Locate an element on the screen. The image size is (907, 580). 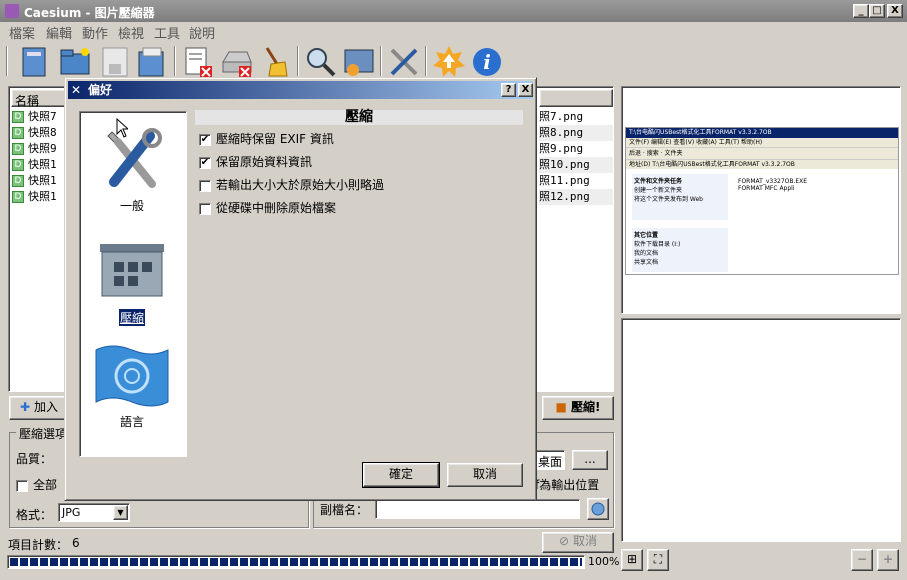
export-icon is located at coordinates (152, 62).